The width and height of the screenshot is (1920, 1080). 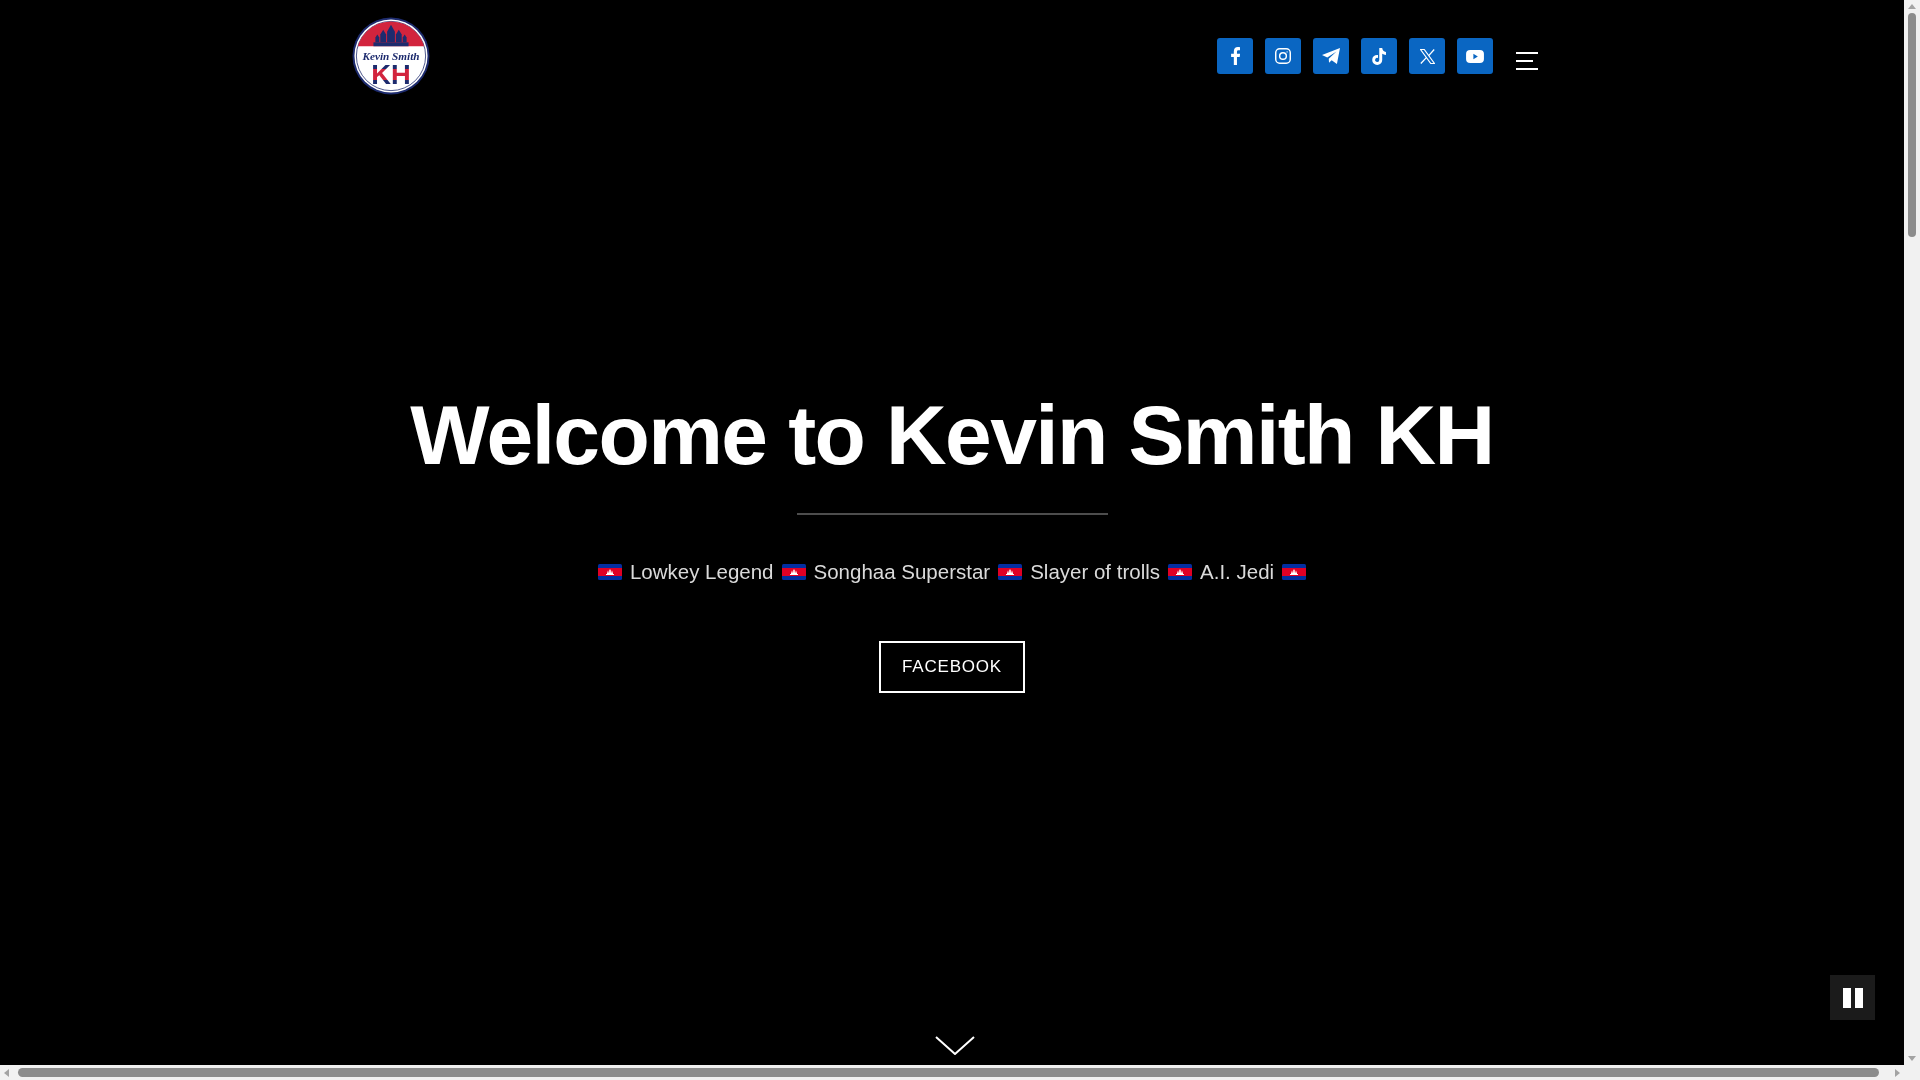 I want to click on tagline-text: A.I. Jedi, so click(x=1237, y=572).